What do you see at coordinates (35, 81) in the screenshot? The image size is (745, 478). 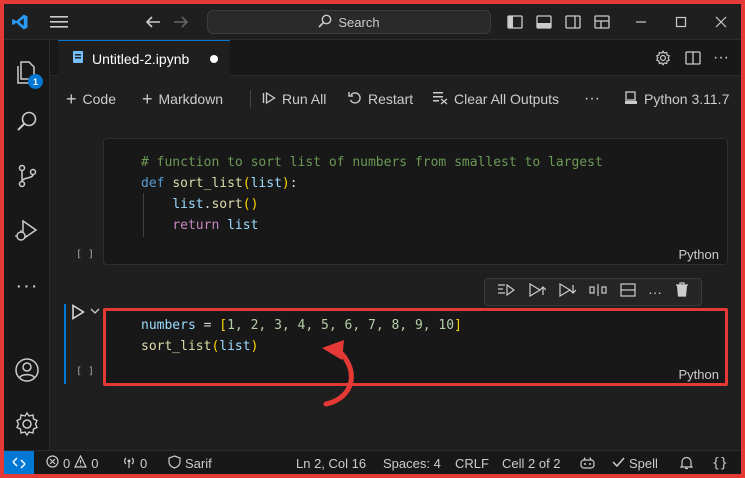 I see `explorer-badge: 1` at bounding box center [35, 81].